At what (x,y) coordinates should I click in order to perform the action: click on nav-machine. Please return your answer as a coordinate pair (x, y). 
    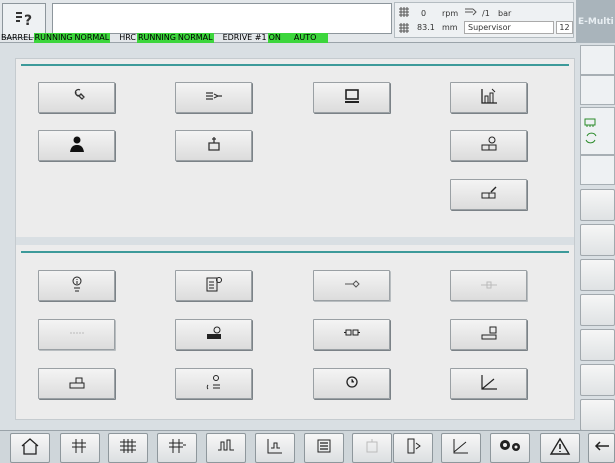
    Looking at the image, I should click on (372, 448).